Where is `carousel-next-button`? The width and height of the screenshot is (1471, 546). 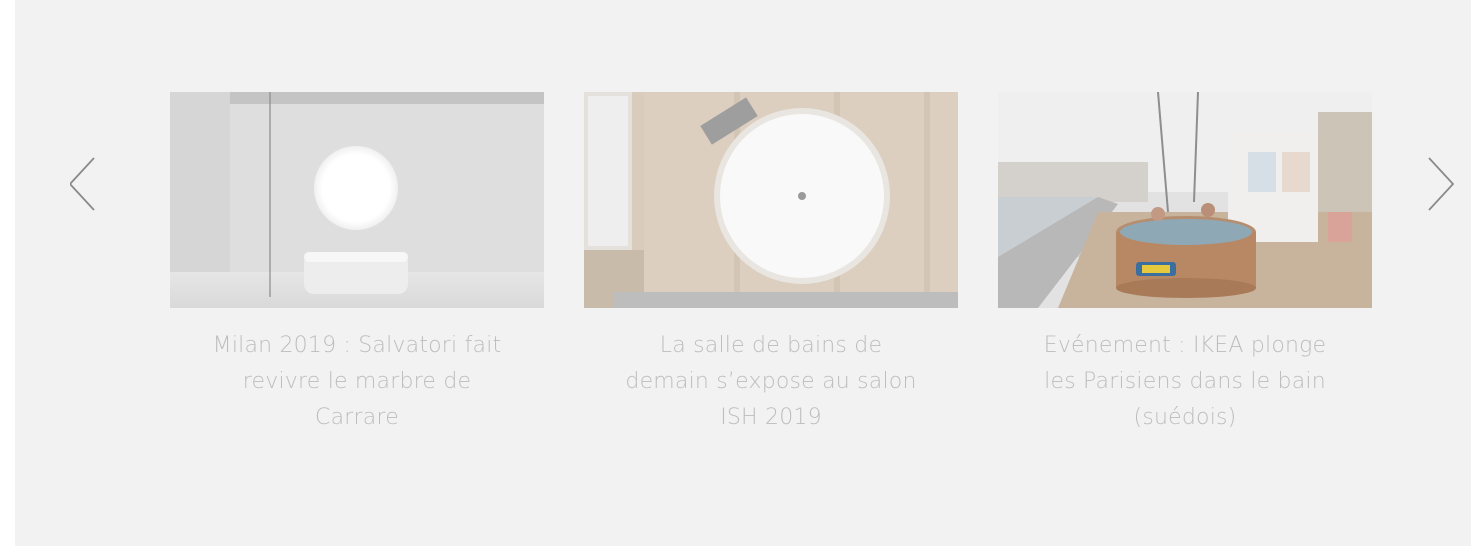 carousel-next-button is located at coordinates (1435, 184).